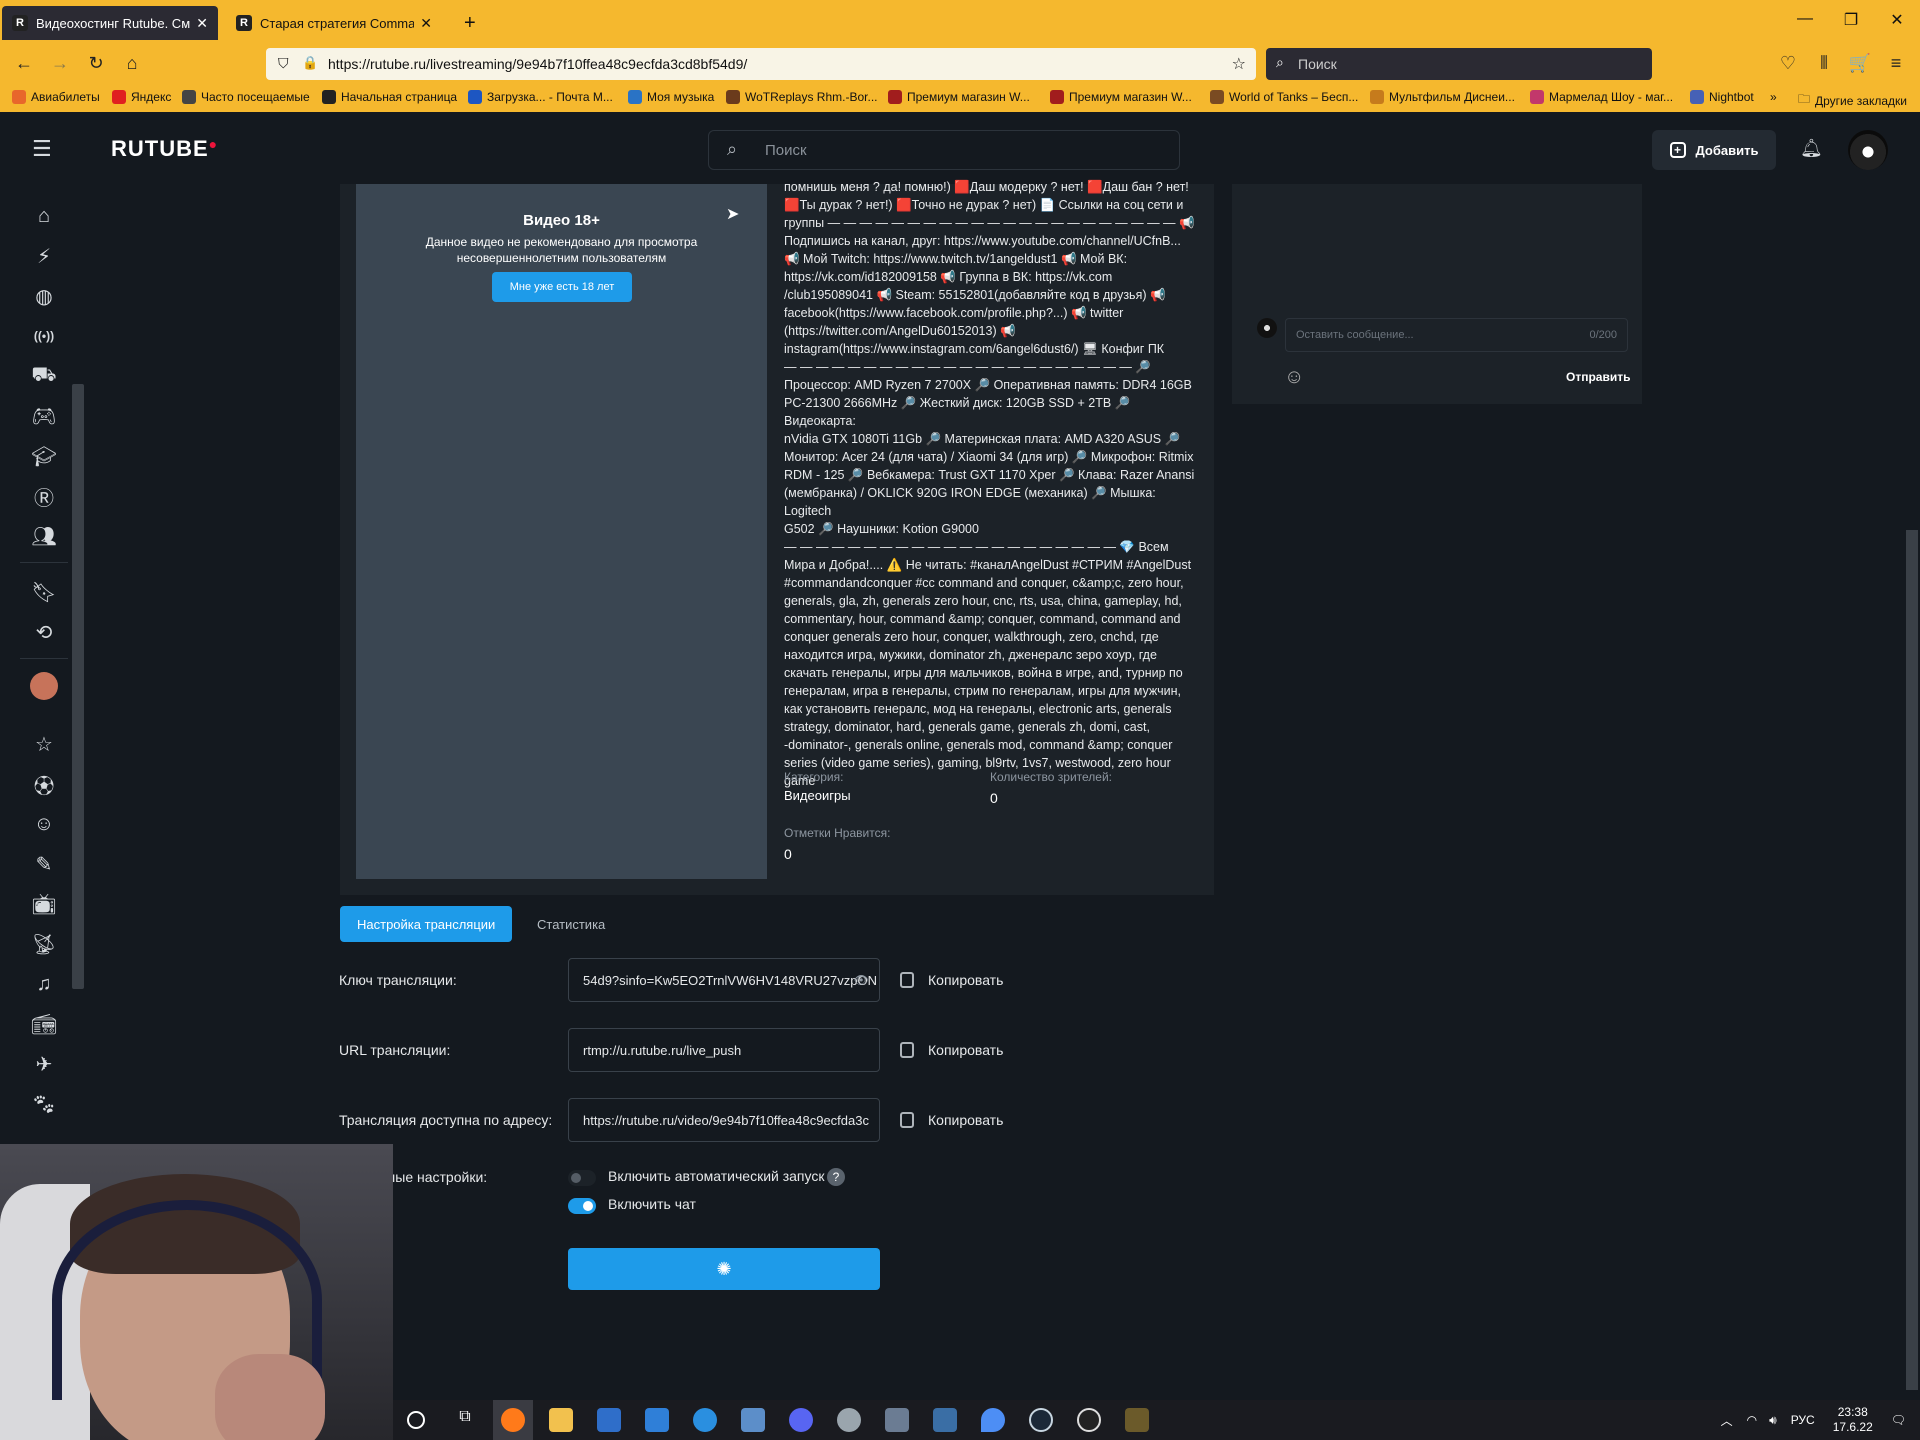 Image resolution: width=1920 pixels, height=1440 pixels. Describe the element at coordinates (96, 63) in the screenshot. I see `reload-icon: ↻` at that location.